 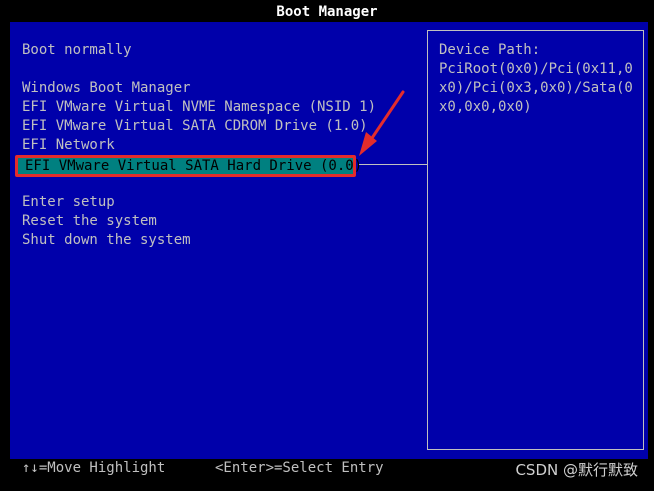 I want to click on menu-item-enter-setup: Enter setup, so click(x=68, y=202).